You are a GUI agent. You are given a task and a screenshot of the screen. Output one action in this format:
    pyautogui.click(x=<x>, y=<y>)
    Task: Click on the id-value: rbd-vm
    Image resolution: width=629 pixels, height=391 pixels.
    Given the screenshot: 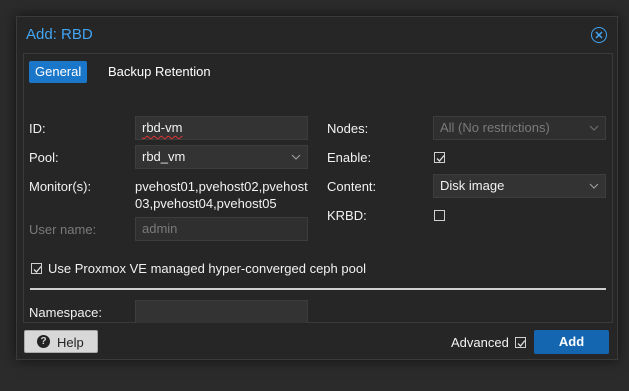 What is the action you would take?
    pyautogui.click(x=162, y=127)
    